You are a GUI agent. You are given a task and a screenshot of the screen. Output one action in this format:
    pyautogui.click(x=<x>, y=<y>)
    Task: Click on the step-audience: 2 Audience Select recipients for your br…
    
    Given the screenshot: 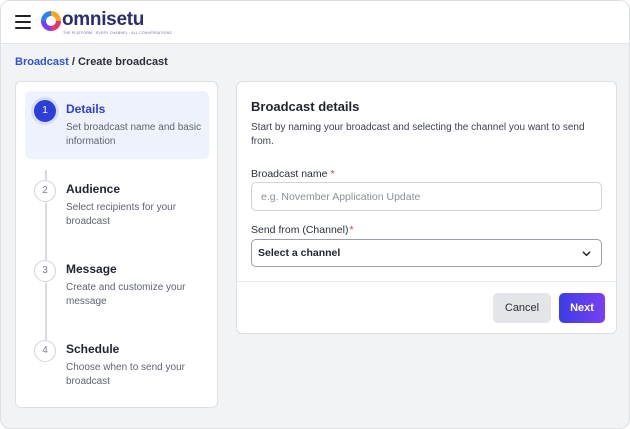 What is the action you would take?
    pyautogui.click(x=117, y=205)
    